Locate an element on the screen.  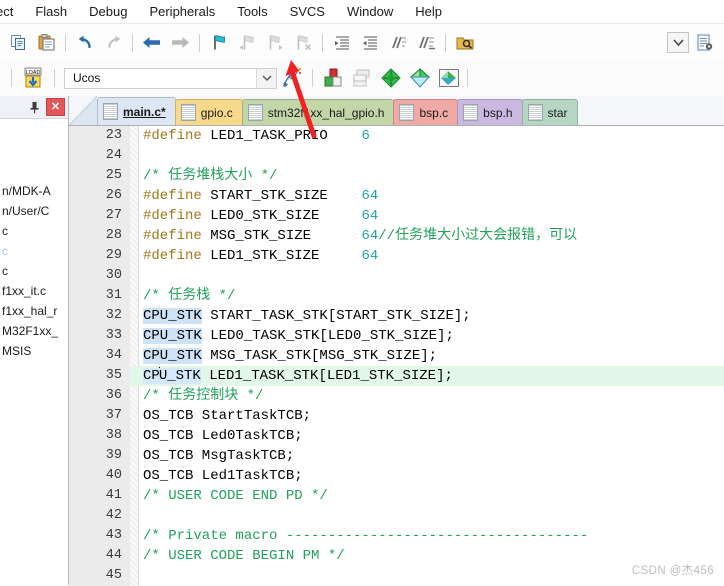
redo-icon is located at coordinates (113, 43).